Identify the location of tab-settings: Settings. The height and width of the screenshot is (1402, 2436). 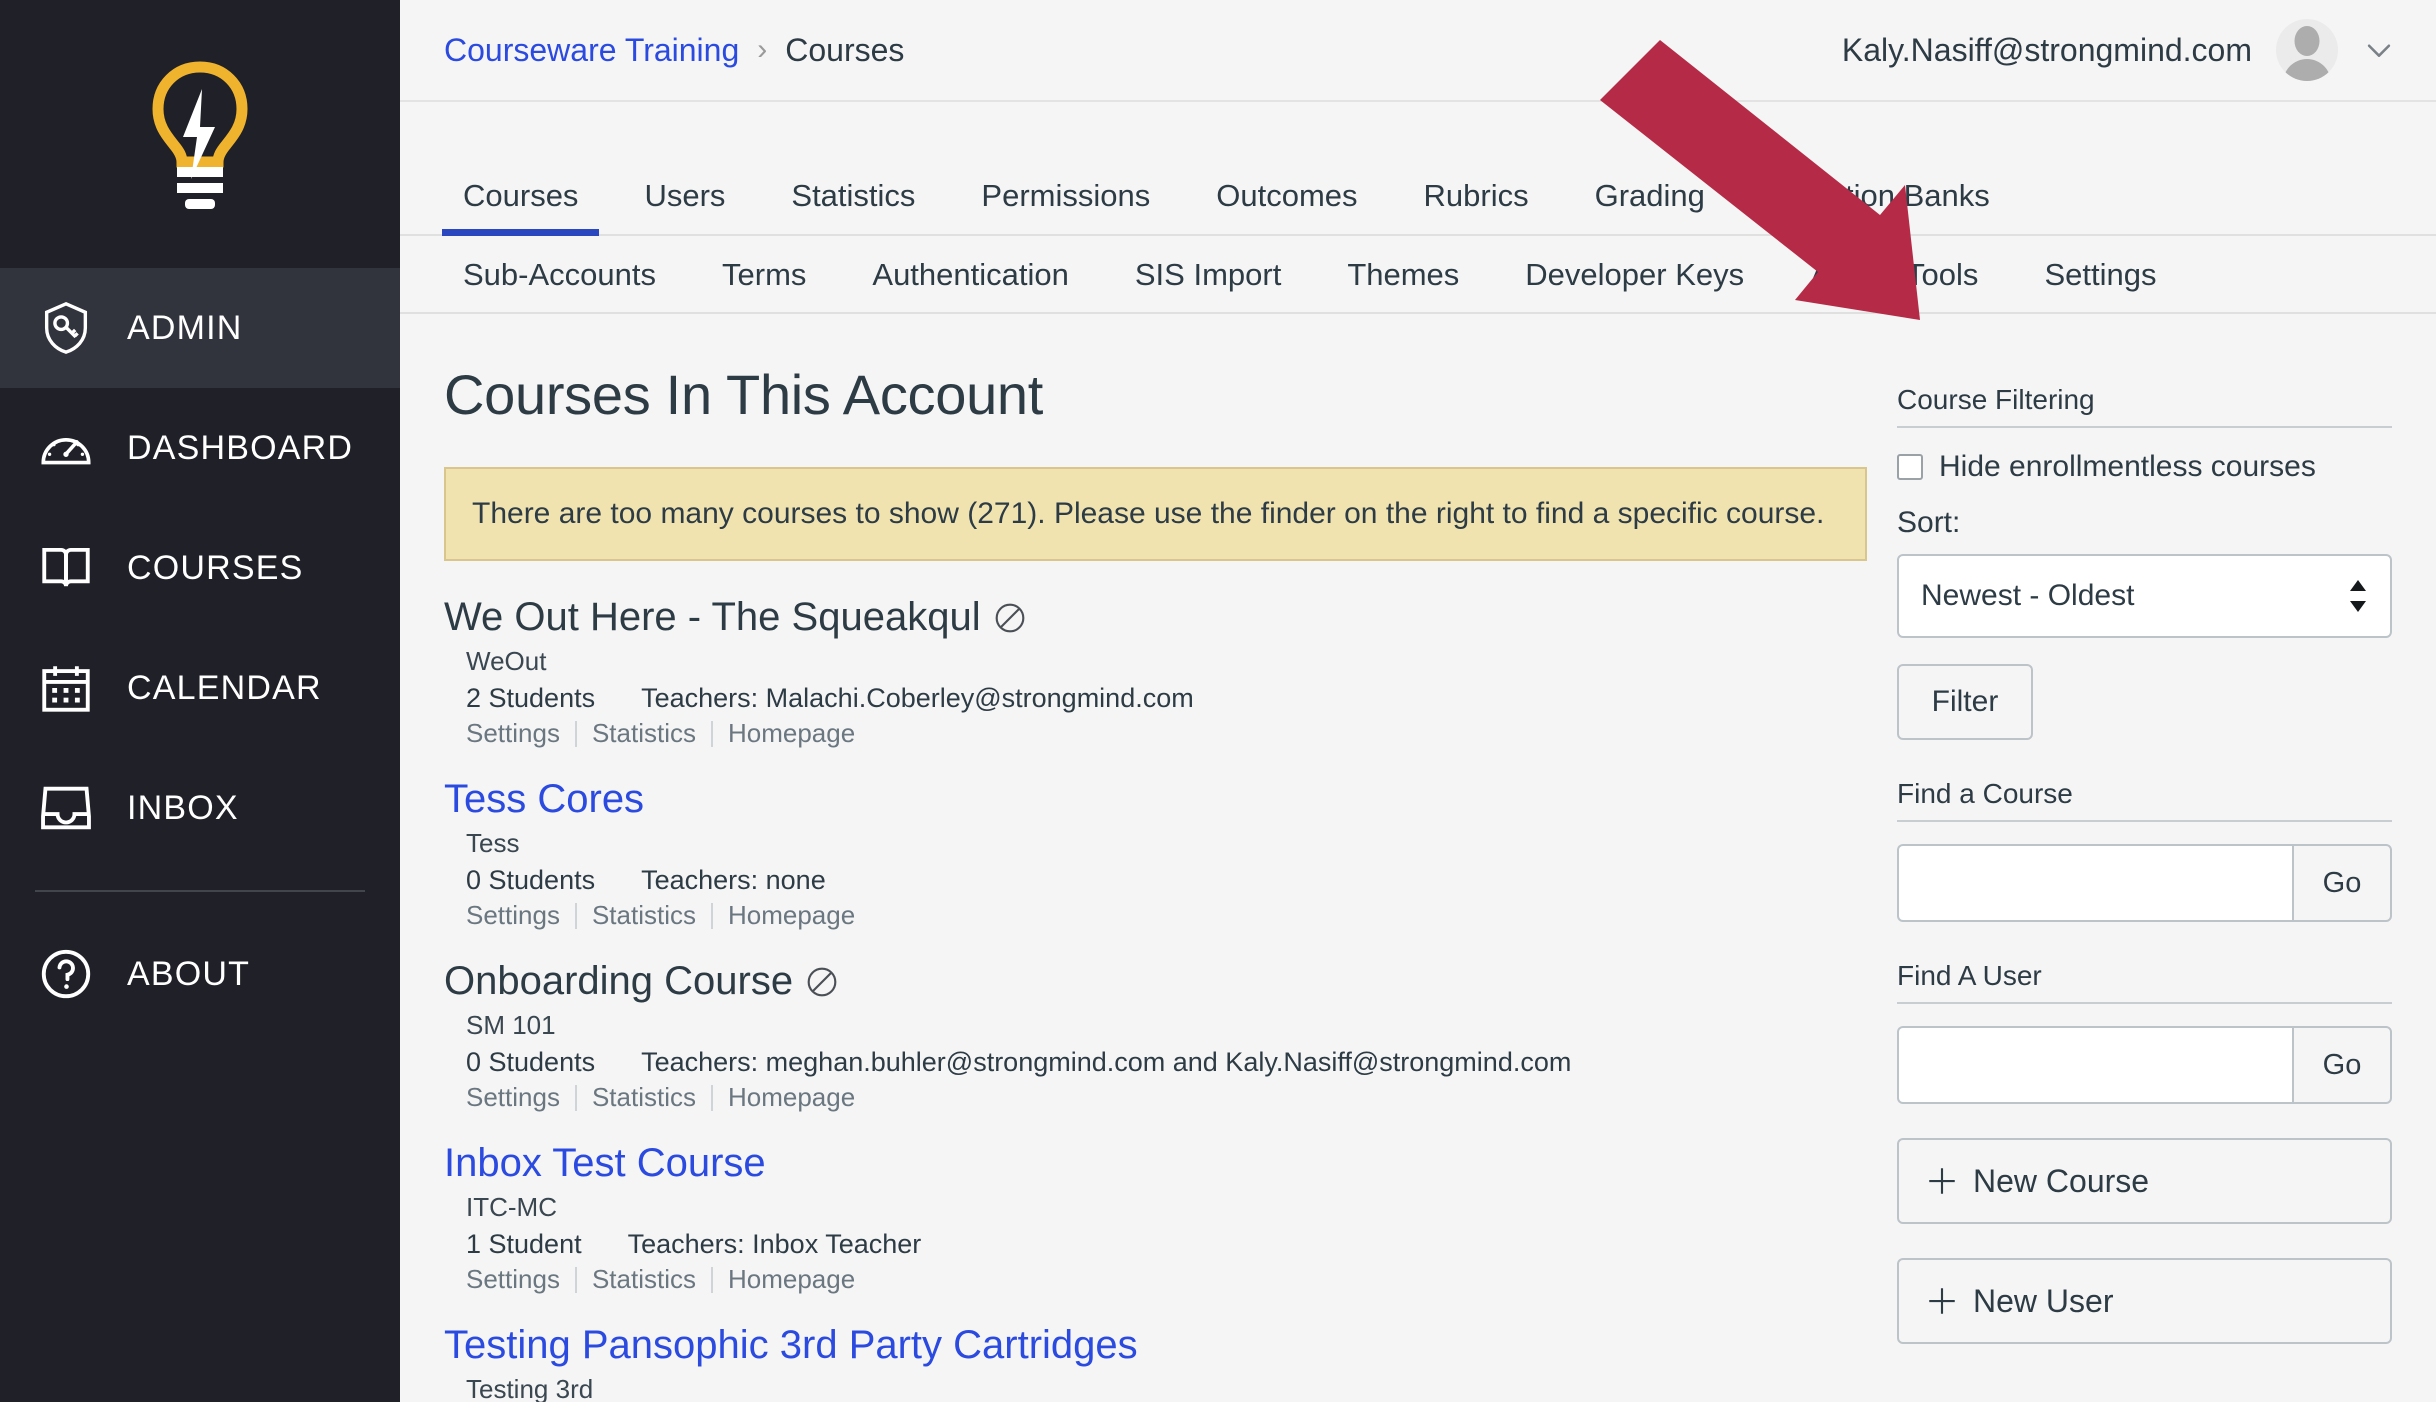
(2100, 275).